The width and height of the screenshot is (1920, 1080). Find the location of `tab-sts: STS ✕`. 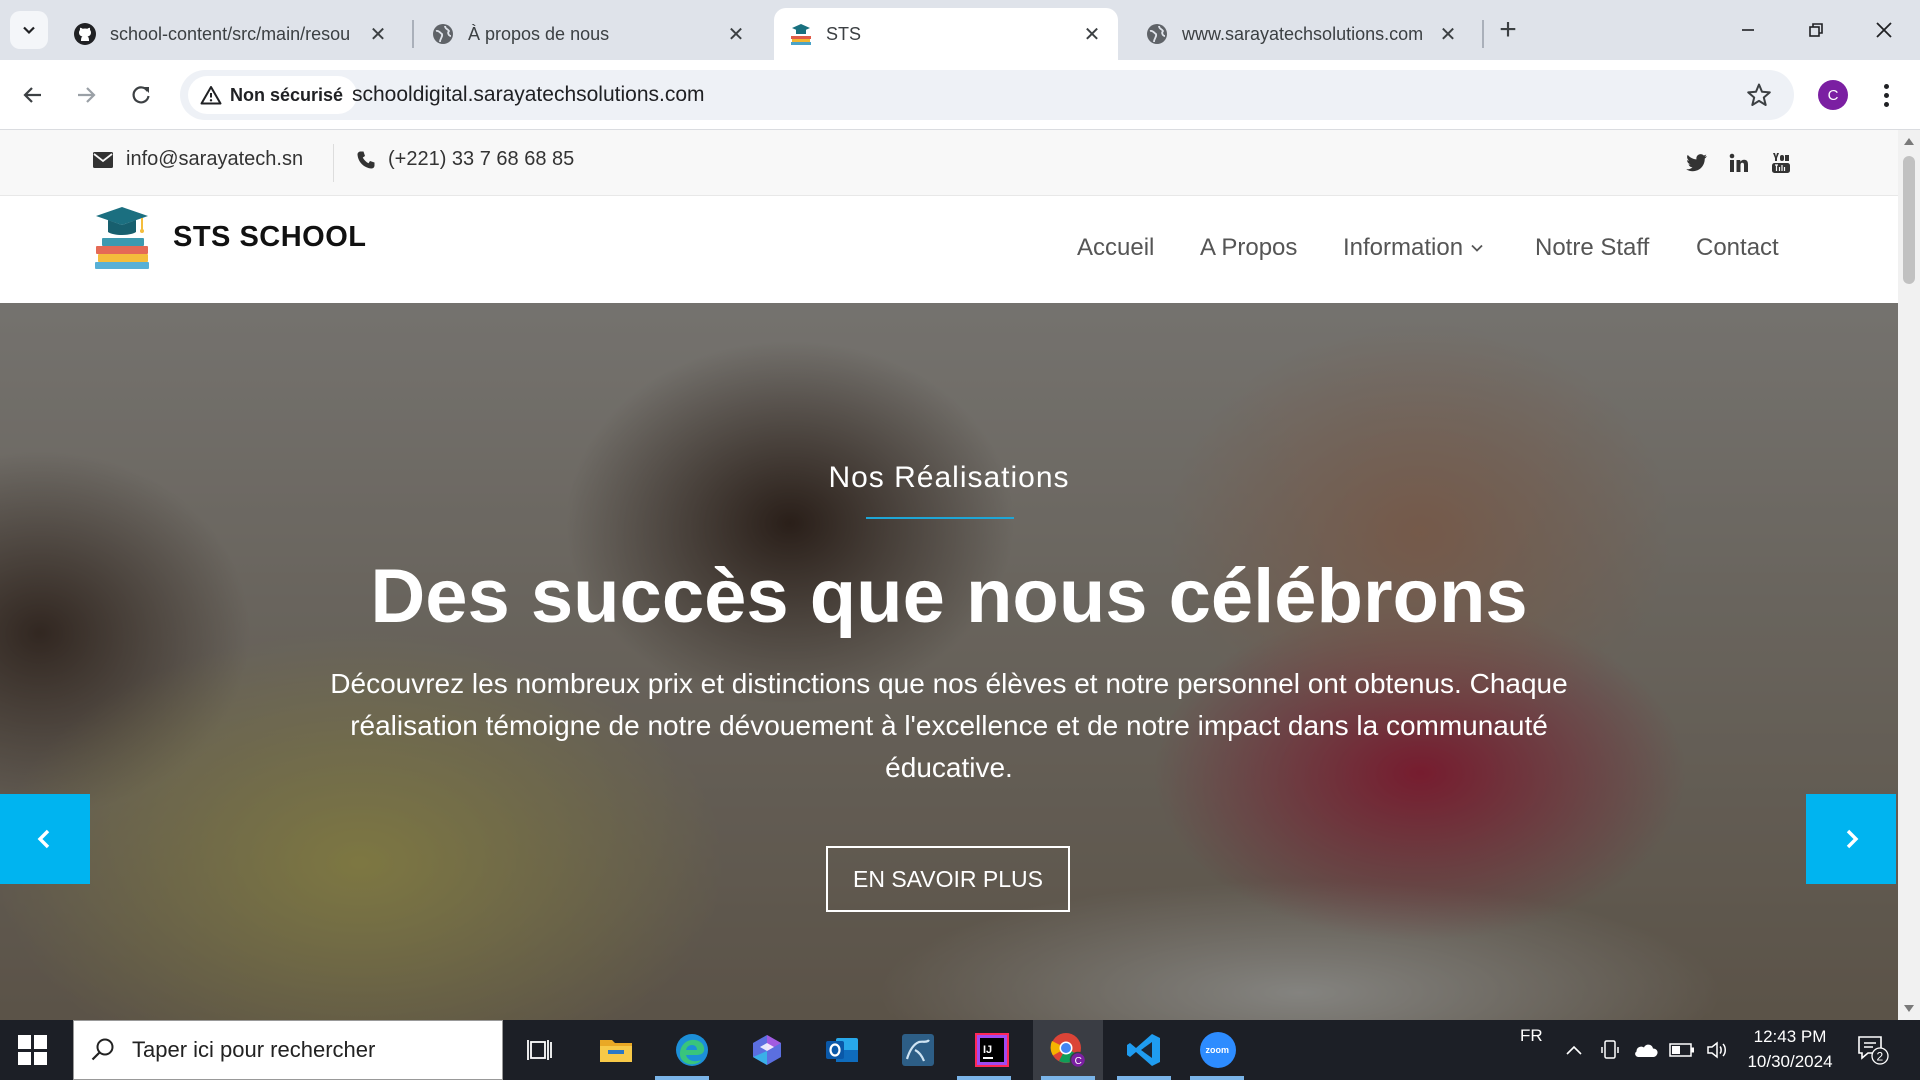

tab-sts: STS ✕ is located at coordinates (946, 34).